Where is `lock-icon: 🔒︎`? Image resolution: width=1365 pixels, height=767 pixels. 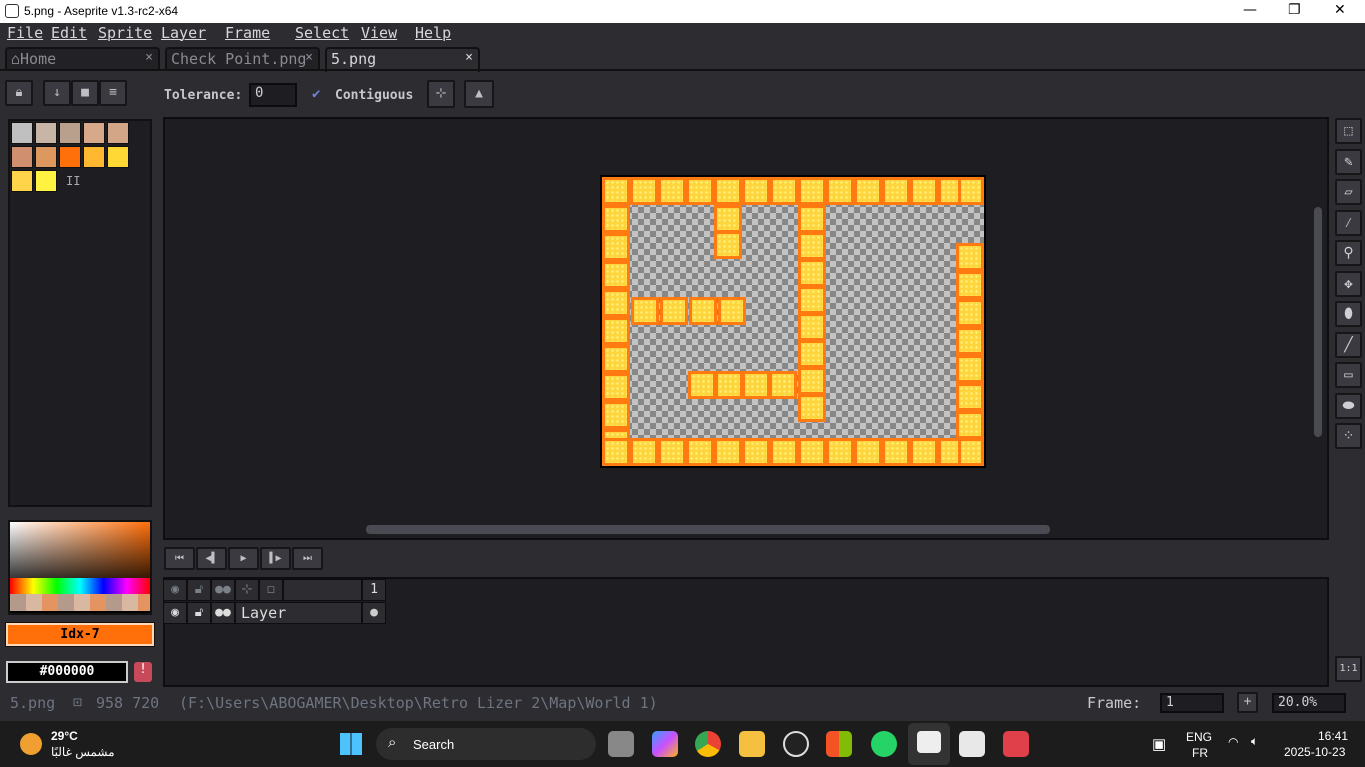
lock-icon: 🔒︎ is located at coordinates (19, 93).